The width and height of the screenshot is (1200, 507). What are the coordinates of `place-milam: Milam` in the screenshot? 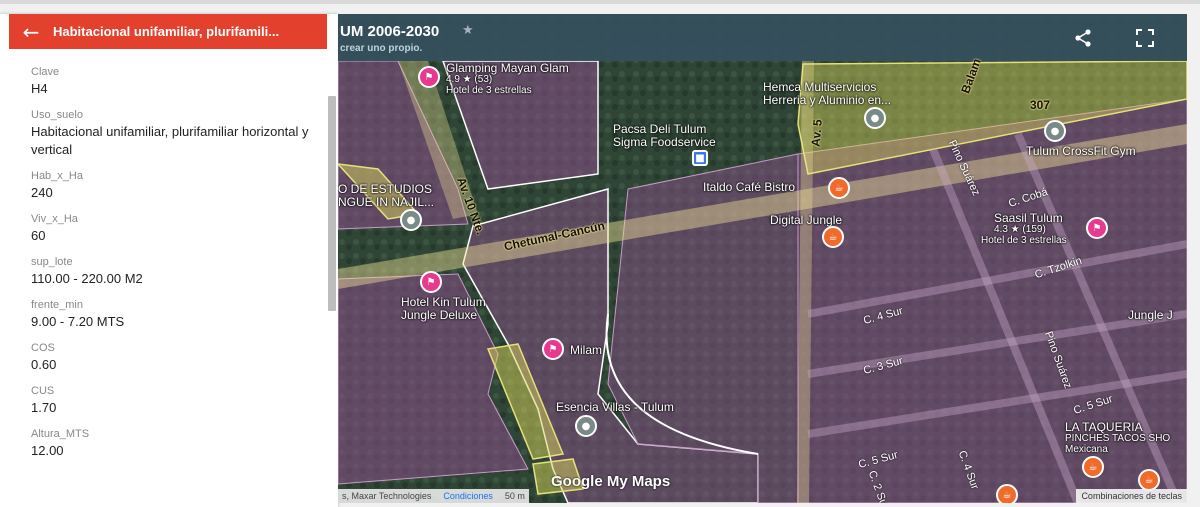 It's located at (586, 350).